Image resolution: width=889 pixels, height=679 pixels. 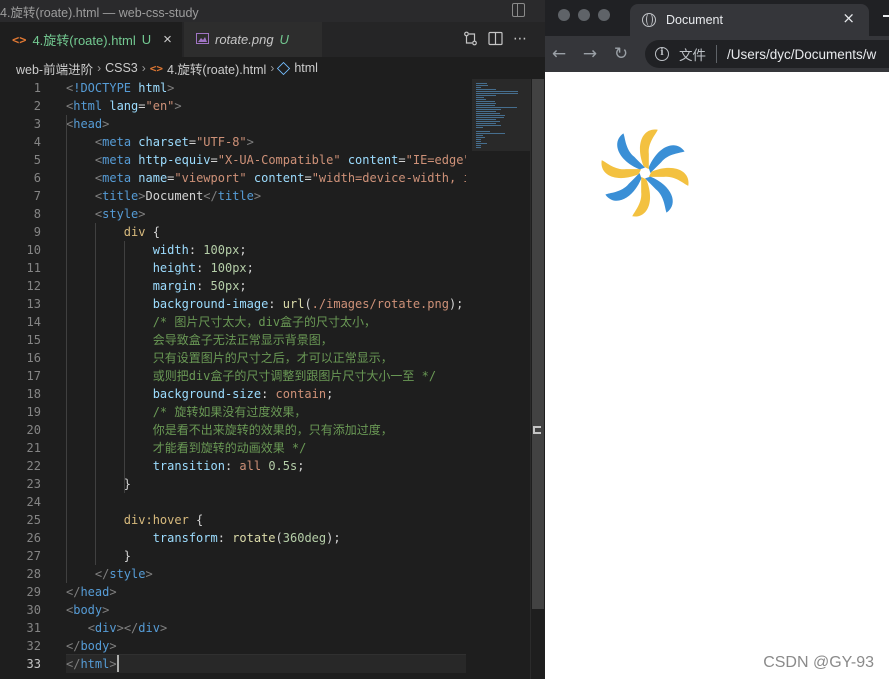 What do you see at coordinates (153, 88) in the screenshot?
I see `code-token: html` at bounding box center [153, 88].